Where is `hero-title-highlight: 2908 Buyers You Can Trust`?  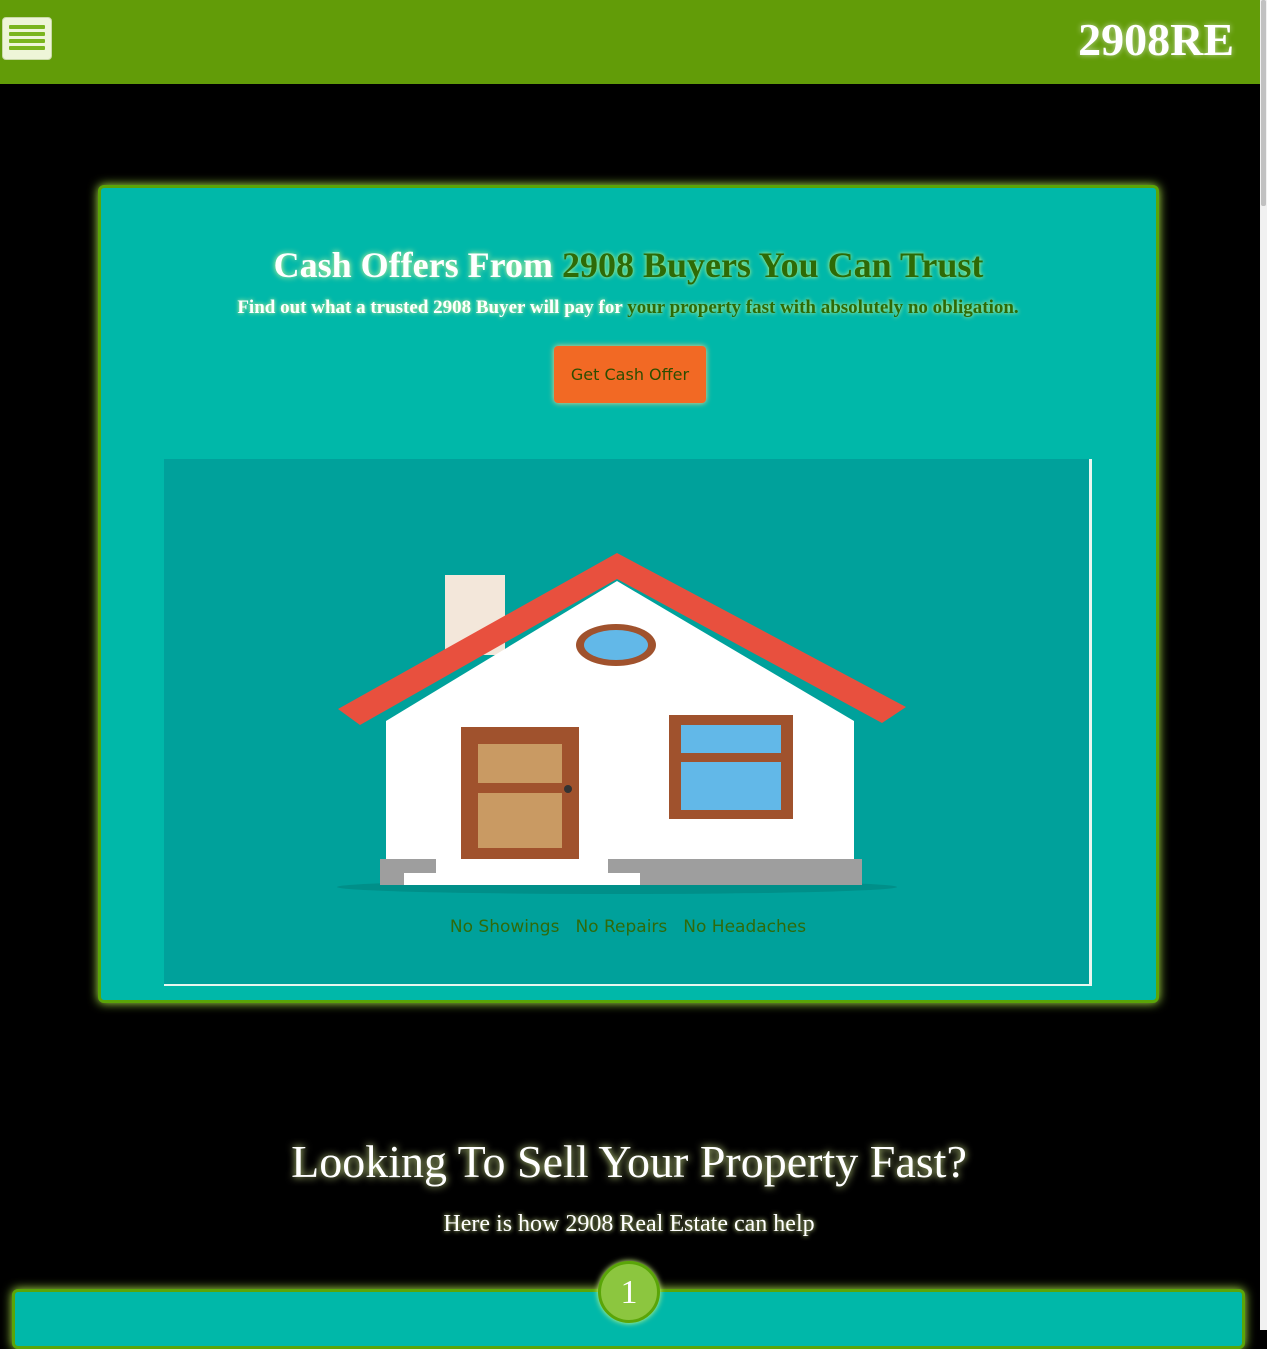 hero-title-highlight: 2908 Buyers You Can Trust is located at coordinates (772, 265).